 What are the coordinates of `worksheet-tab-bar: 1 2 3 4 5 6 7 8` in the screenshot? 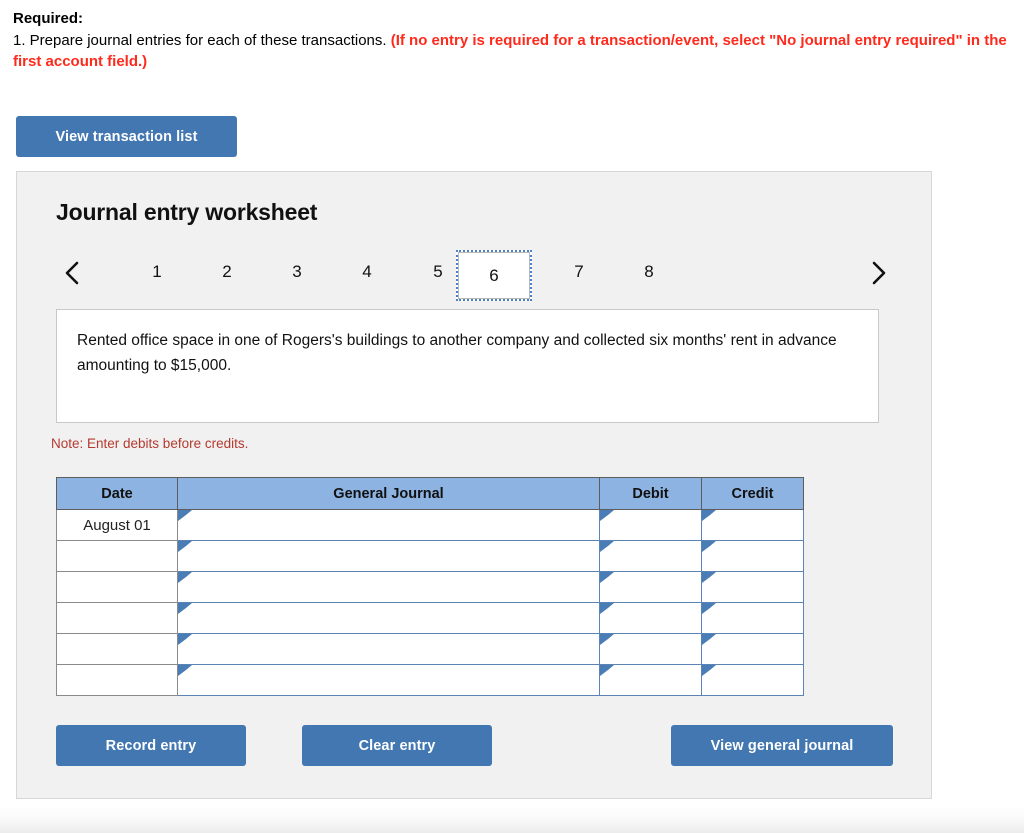 It's located at (475, 273).